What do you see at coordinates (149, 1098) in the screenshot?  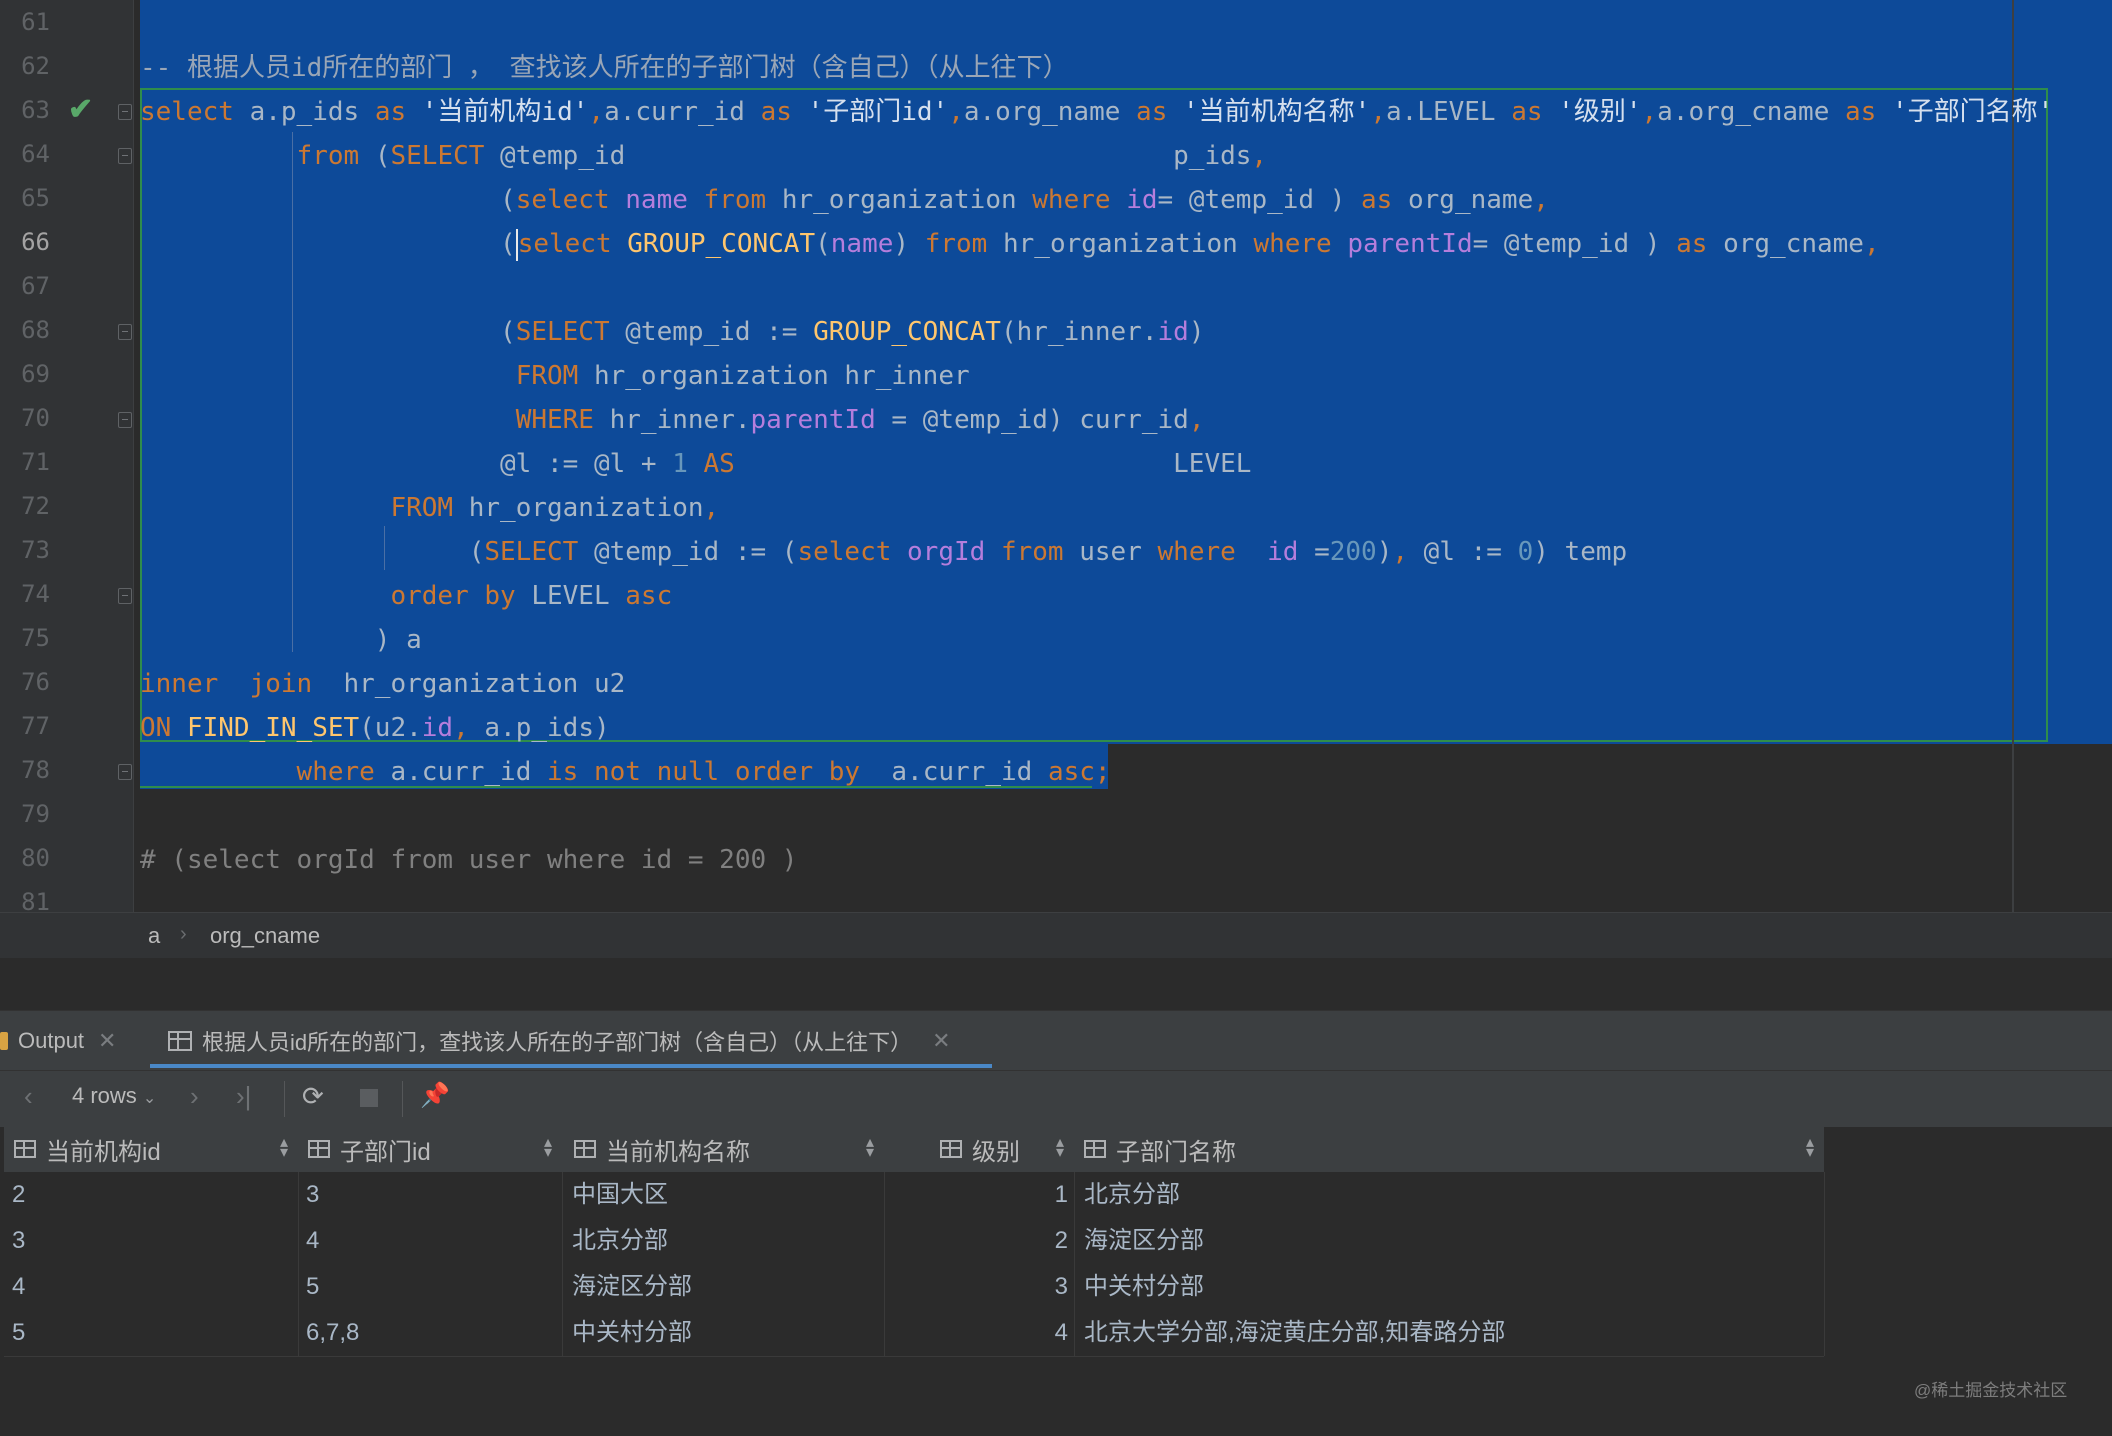 I see `chevron-down-icon: ⌄` at bounding box center [149, 1098].